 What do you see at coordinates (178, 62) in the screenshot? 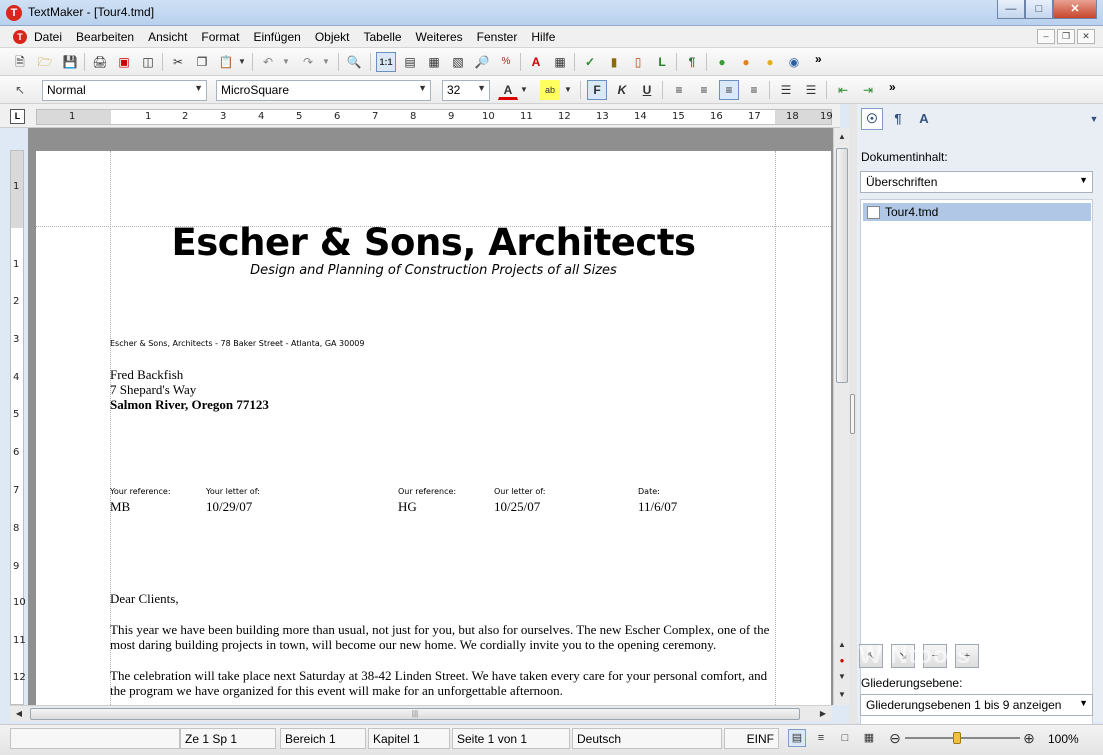
I see `cut-icon: ✂` at bounding box center [178, 62].